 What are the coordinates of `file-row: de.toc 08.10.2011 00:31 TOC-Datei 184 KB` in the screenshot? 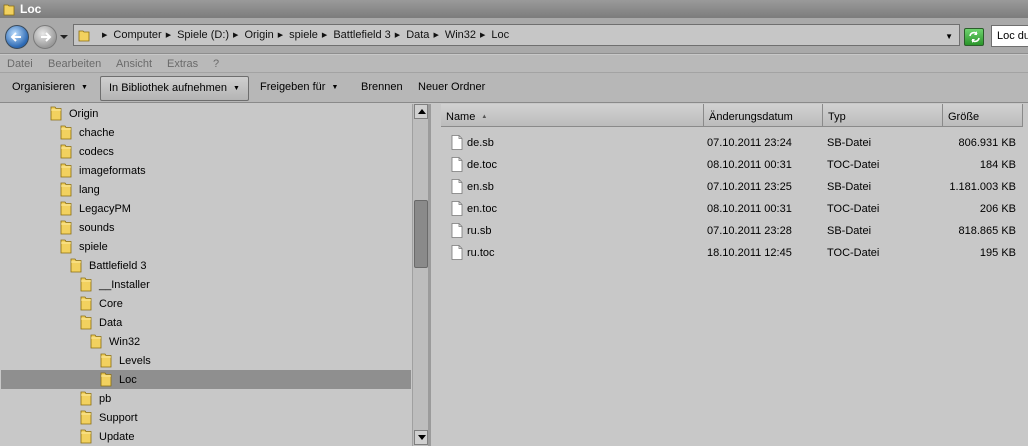 It's located at (729, 165).